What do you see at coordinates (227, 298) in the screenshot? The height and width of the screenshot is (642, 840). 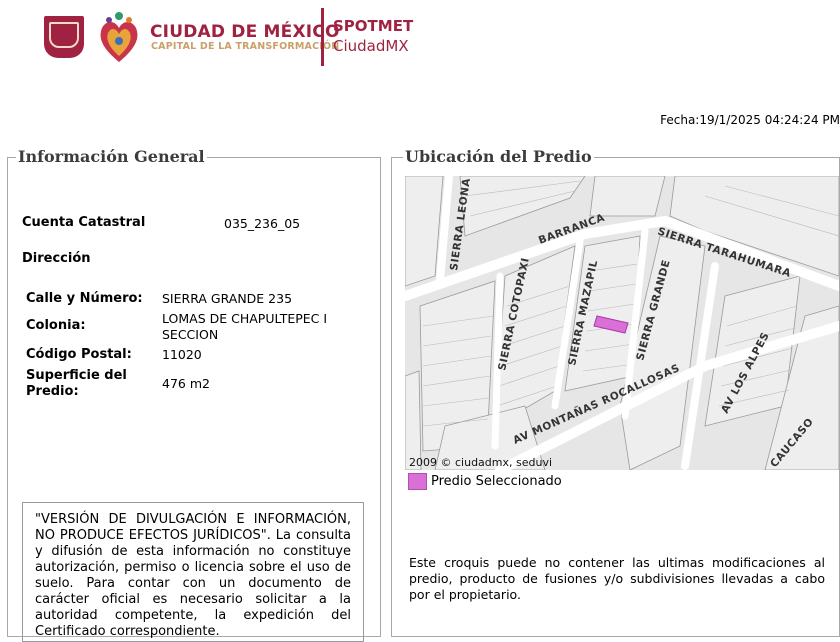 I see `calle-value: SIERRA GRANDE 235` at bounding box center [227, 298].